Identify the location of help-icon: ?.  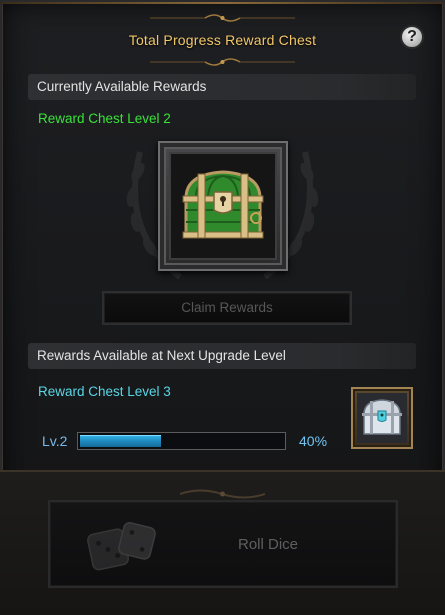
(412, 36).